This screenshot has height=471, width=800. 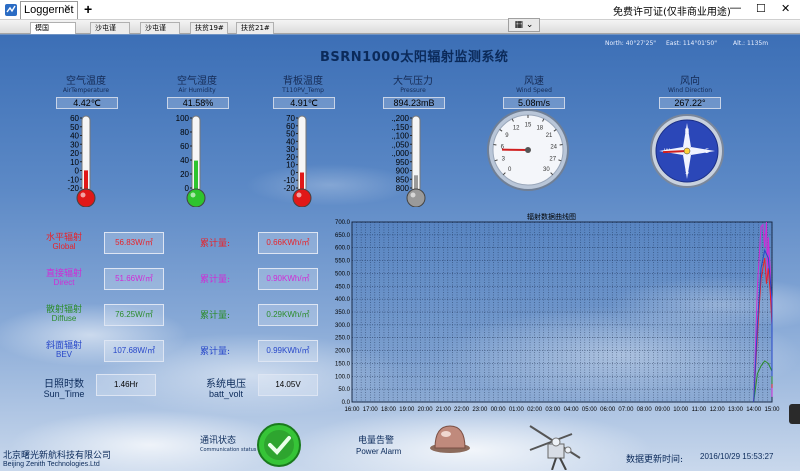 I want to click on pressure-scale-label: 800, so click(x=403, y=188).